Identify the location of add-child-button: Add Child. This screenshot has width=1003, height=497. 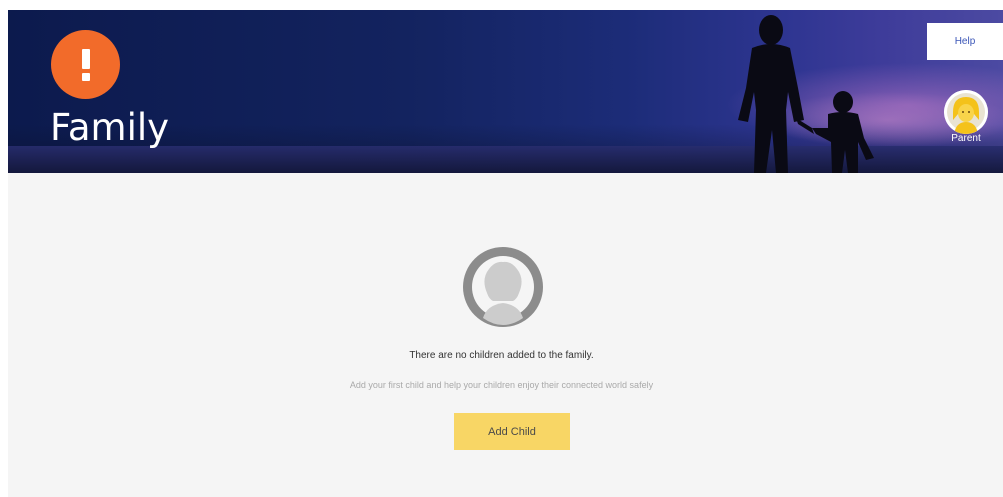
(512, 431).